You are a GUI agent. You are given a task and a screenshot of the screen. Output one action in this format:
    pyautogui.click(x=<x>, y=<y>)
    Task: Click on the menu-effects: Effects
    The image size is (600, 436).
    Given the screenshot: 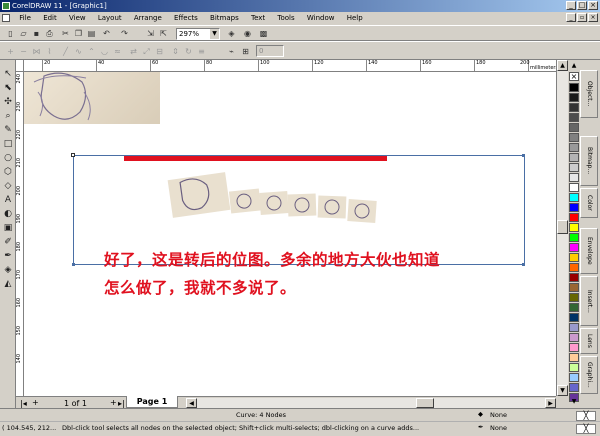 What is the action you would take?
    pyautogui.click(x=186, y=18)
    